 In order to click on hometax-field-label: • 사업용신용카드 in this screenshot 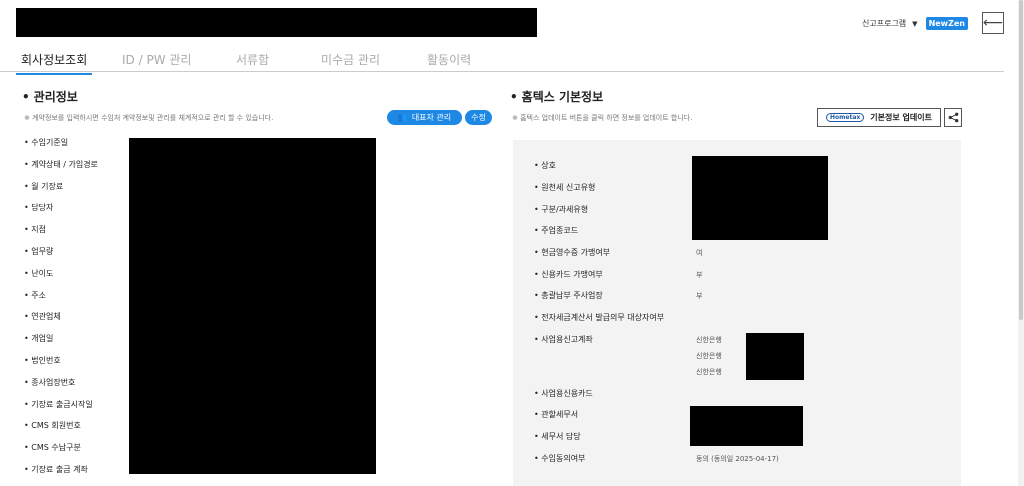, I will do `click(563, 393)`.